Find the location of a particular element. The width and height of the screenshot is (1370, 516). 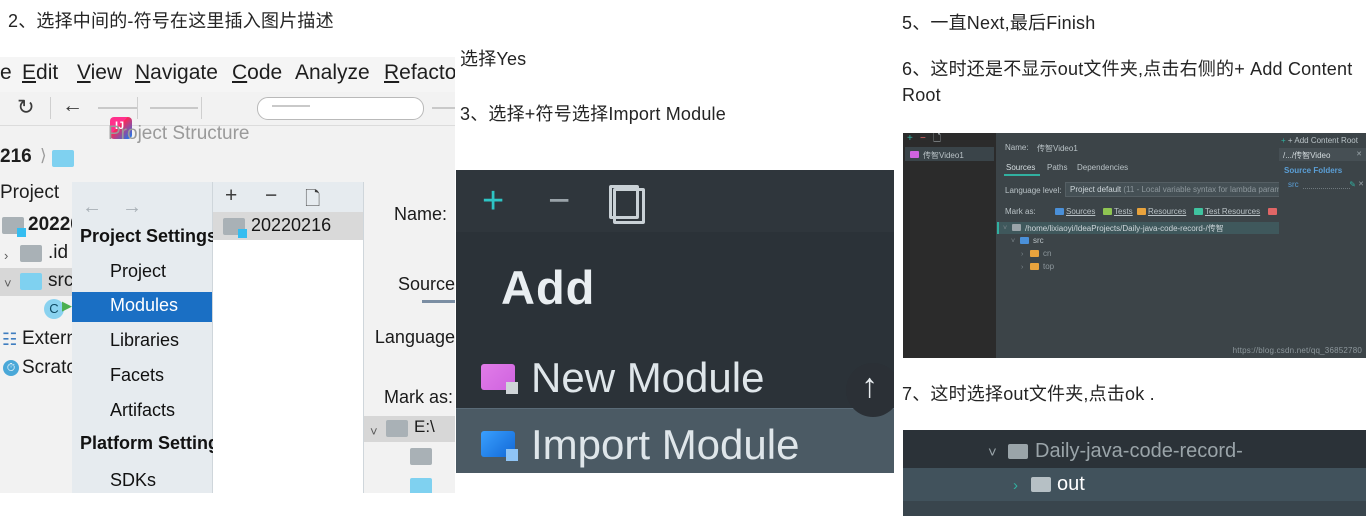

nav-item-libraries-label: Libraries is located at coordinates (145, 340).